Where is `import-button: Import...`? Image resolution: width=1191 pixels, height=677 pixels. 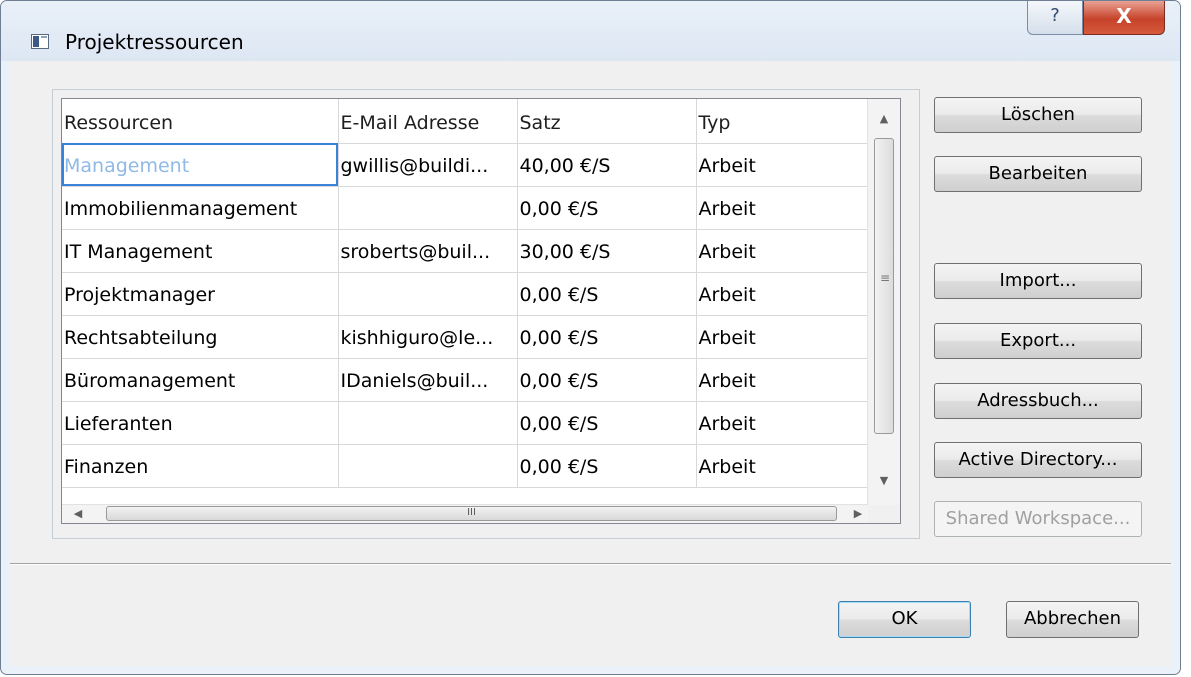 import-button: Import... is located at coordinates (1038, 281).